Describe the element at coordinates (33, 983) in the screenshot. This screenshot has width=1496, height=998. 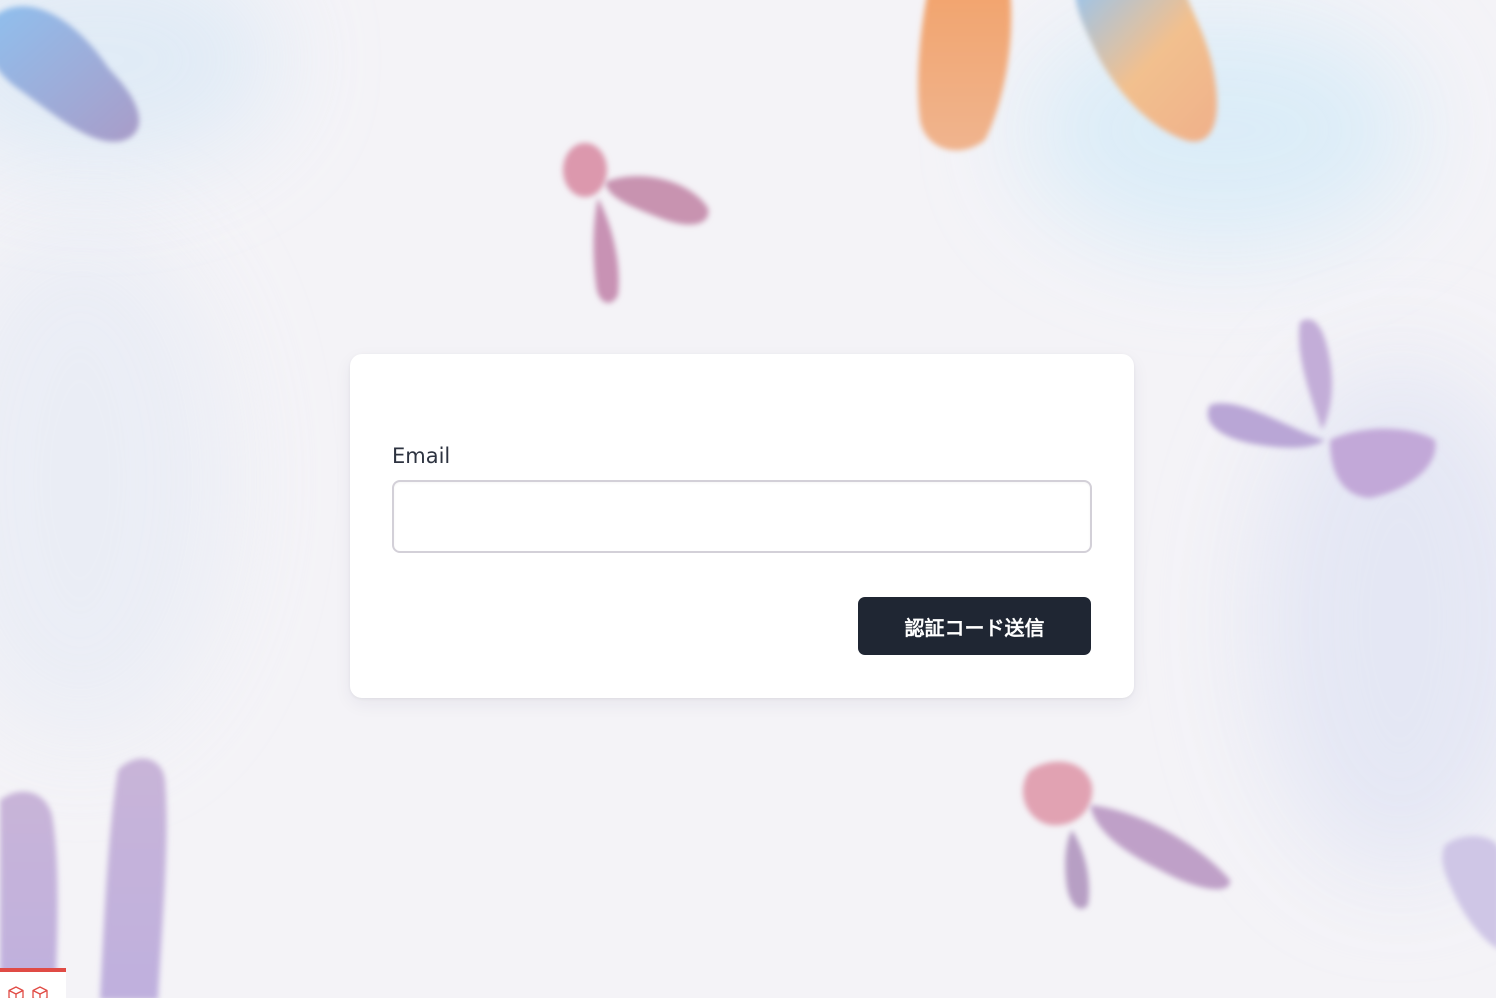
I see `corner-widget` at that location.